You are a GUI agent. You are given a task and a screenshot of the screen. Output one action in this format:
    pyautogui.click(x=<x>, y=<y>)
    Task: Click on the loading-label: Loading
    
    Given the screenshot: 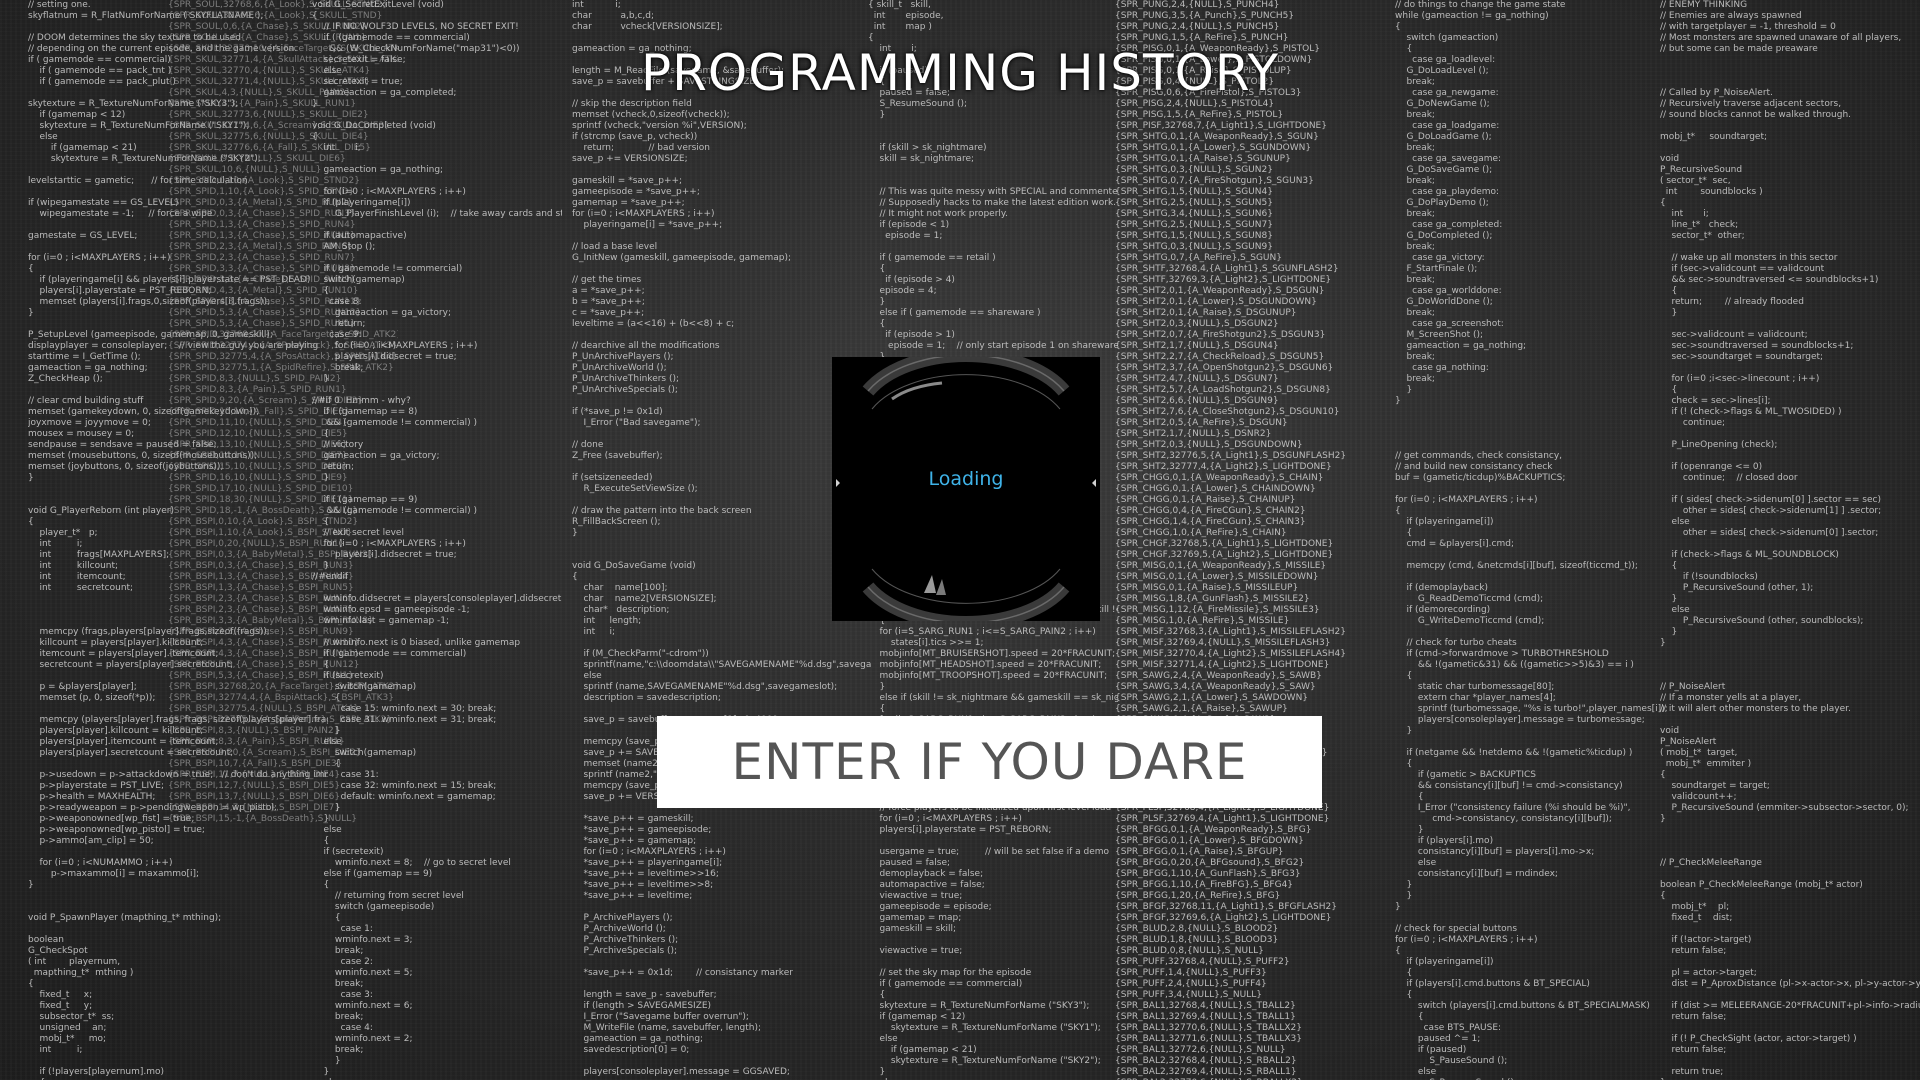 What is the action you would take?
    pyautogui.click(x=966, y=479)
    